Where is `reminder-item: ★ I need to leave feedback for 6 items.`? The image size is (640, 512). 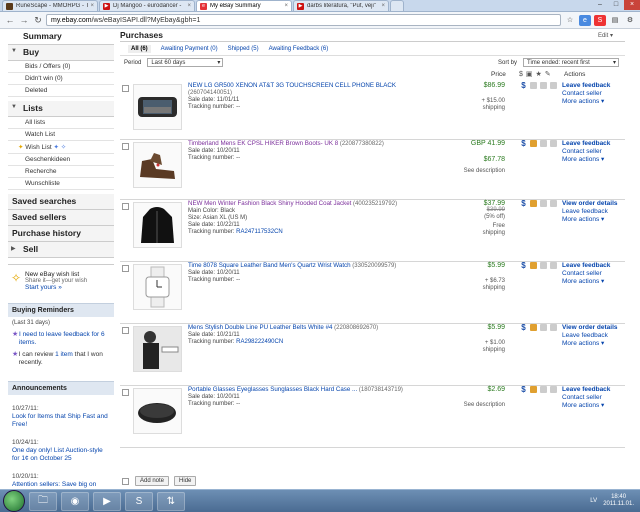 reminder-item: ★ I need to leave feedback for 6 items. is located at coordinates (61, 339).